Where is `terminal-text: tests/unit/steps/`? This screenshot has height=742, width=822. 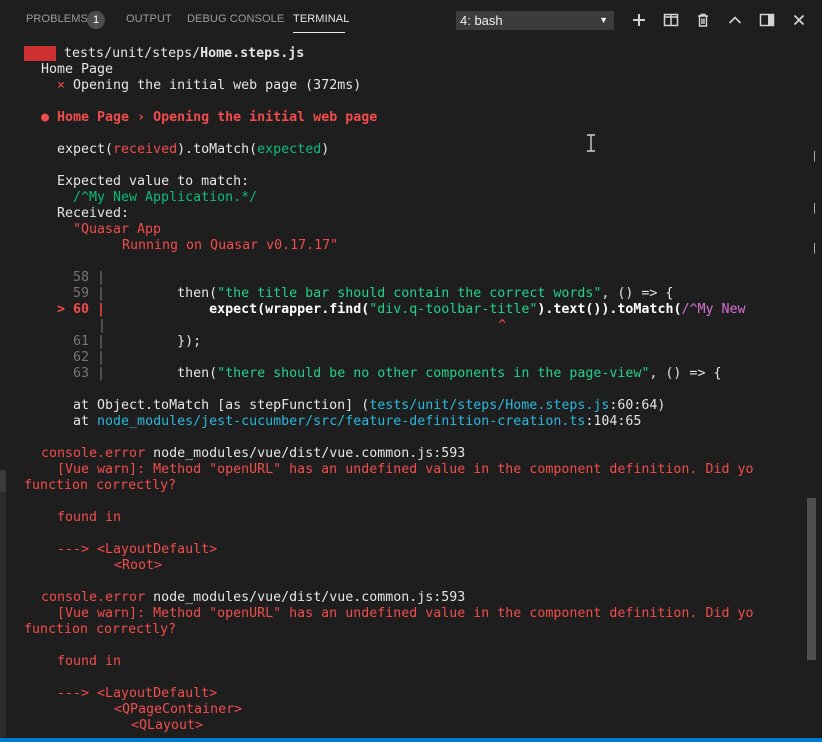
terminal-text: tests/unit/steps/ is located at coordinates (128, 53).